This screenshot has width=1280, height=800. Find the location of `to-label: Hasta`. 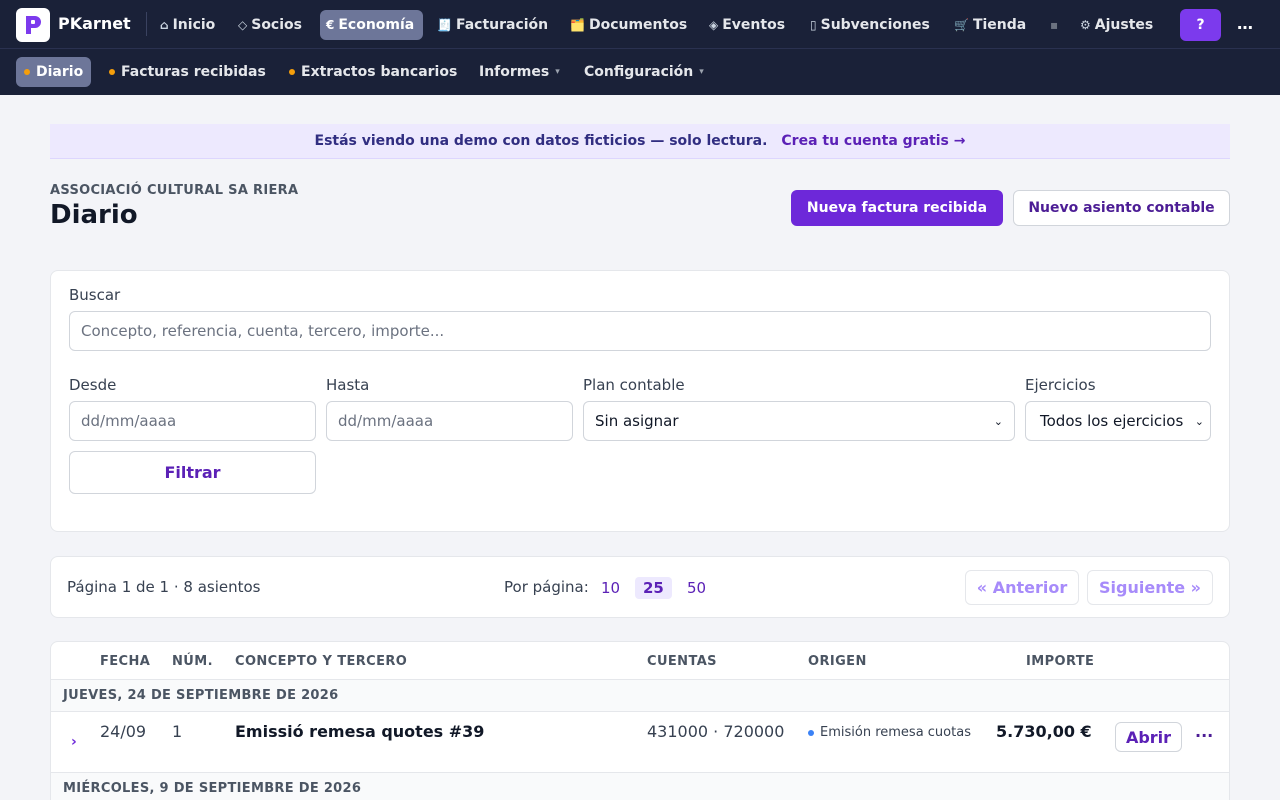

to-label: Hasta is located at coordinates (348, 385).